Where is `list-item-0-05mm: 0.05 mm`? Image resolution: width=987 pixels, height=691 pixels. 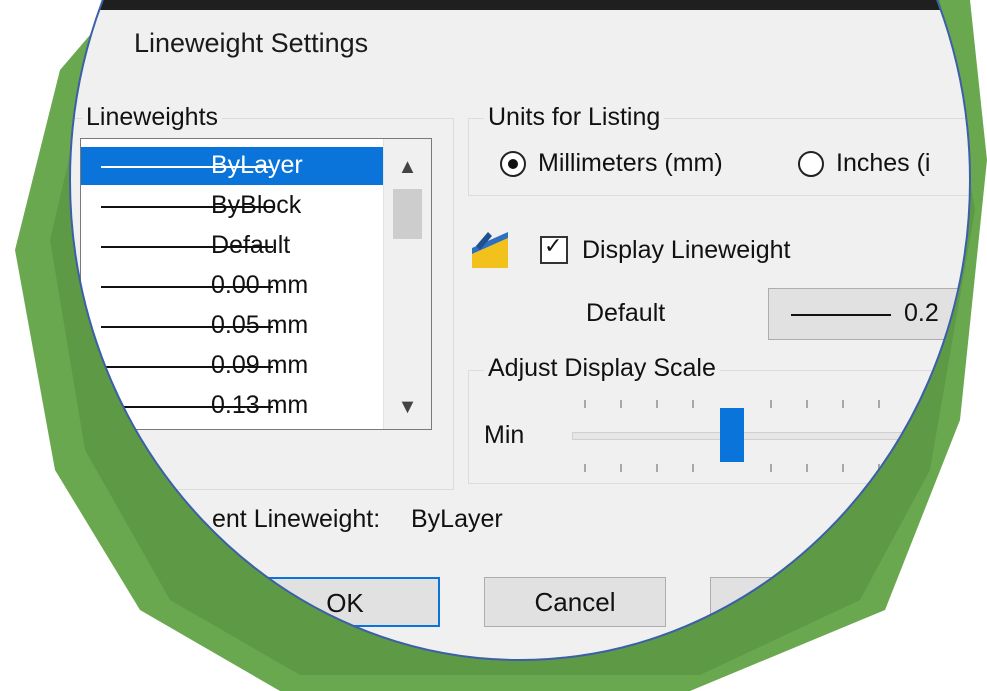 list-item-0-05mm: 0.05 mm is located at coordinates (232, 326).